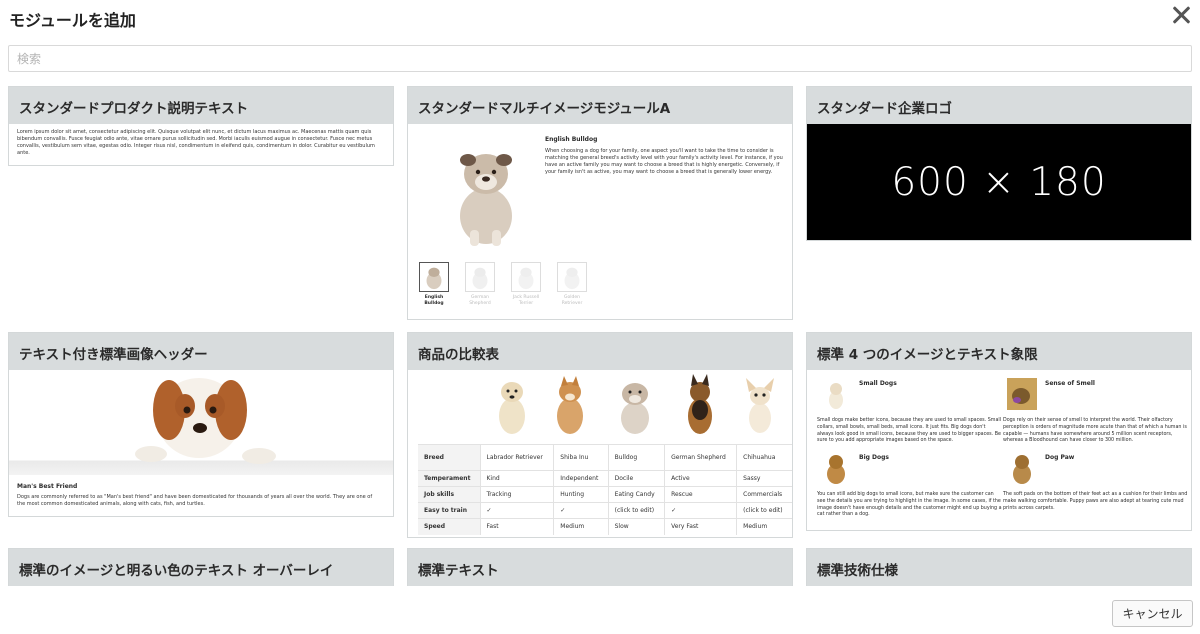 This screenshot has width=1200, height=634. What do you see at coordinates (999, 351) in the screenshot?
I see `module-card-title: 標準 4 つのイメージとテキスト象限` at bounding box center [999, 351].